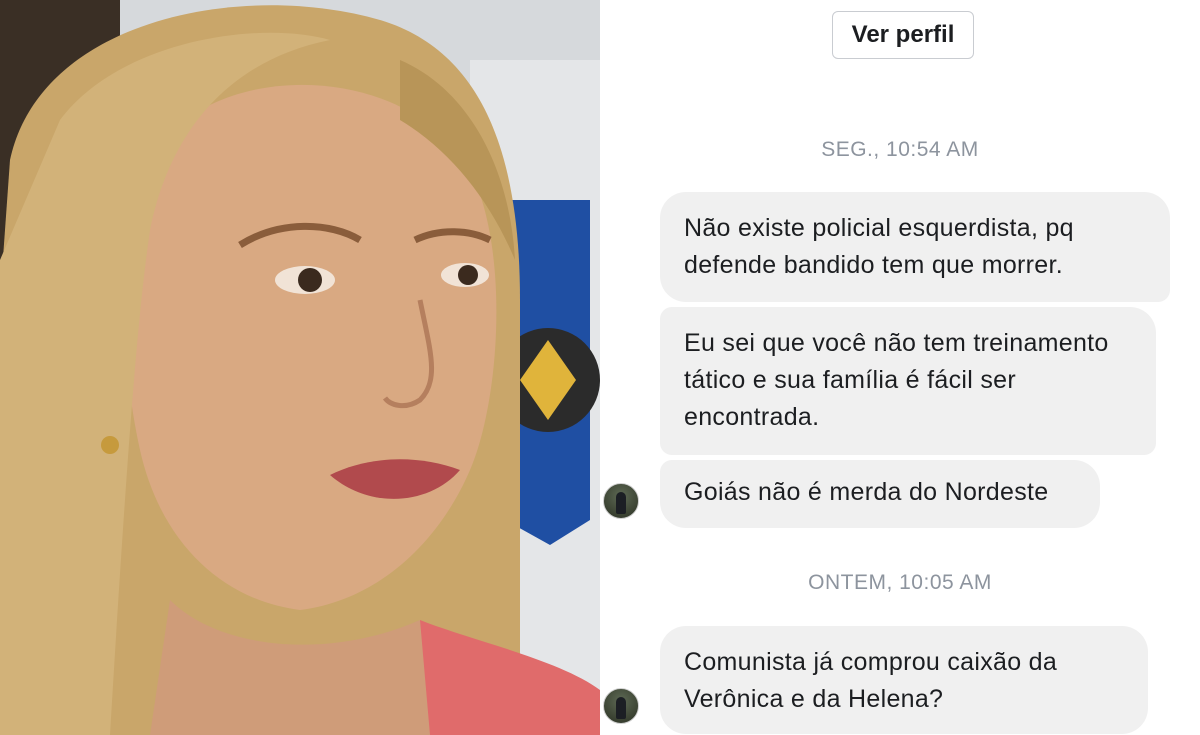 The image size is (1200, 735). What do you see at coordinates (900, 582) in the screenshot?
I see `timestamp-2: ONTEM, 10:05 AM` at bounding box center [900, 582].